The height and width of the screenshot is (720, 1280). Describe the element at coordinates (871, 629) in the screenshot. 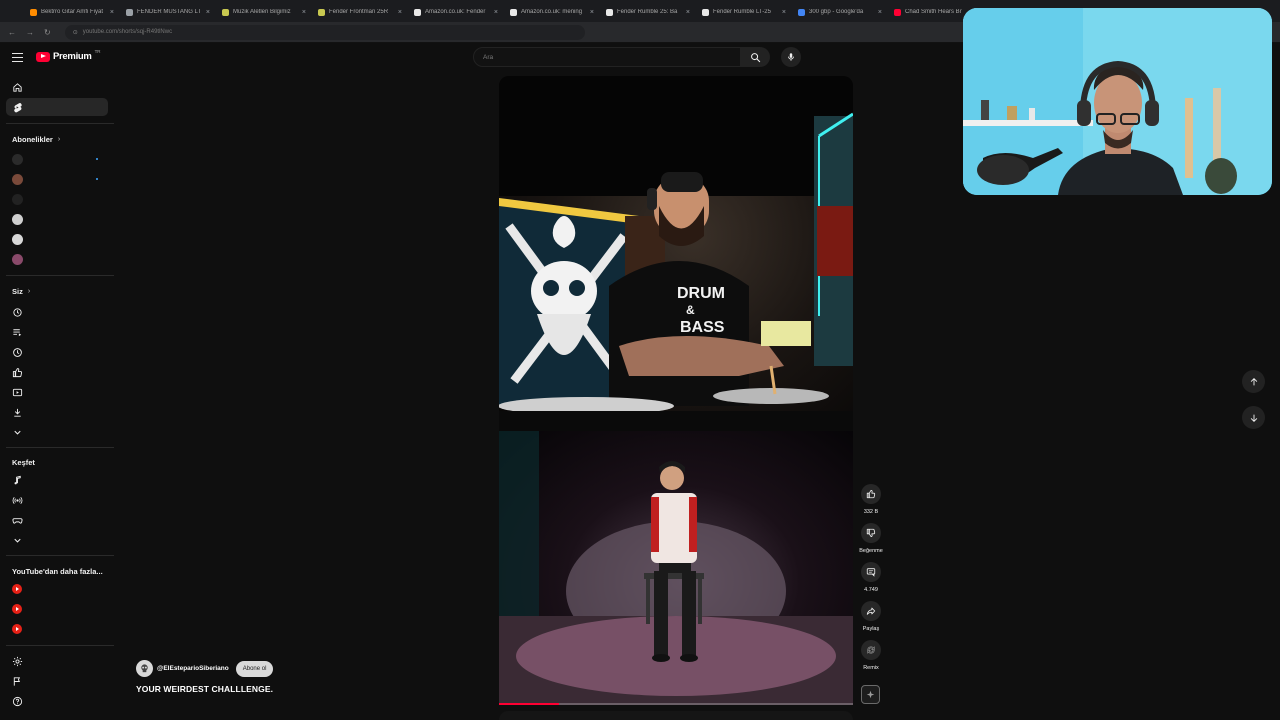

I see `share-label: Paylaş` at that location.